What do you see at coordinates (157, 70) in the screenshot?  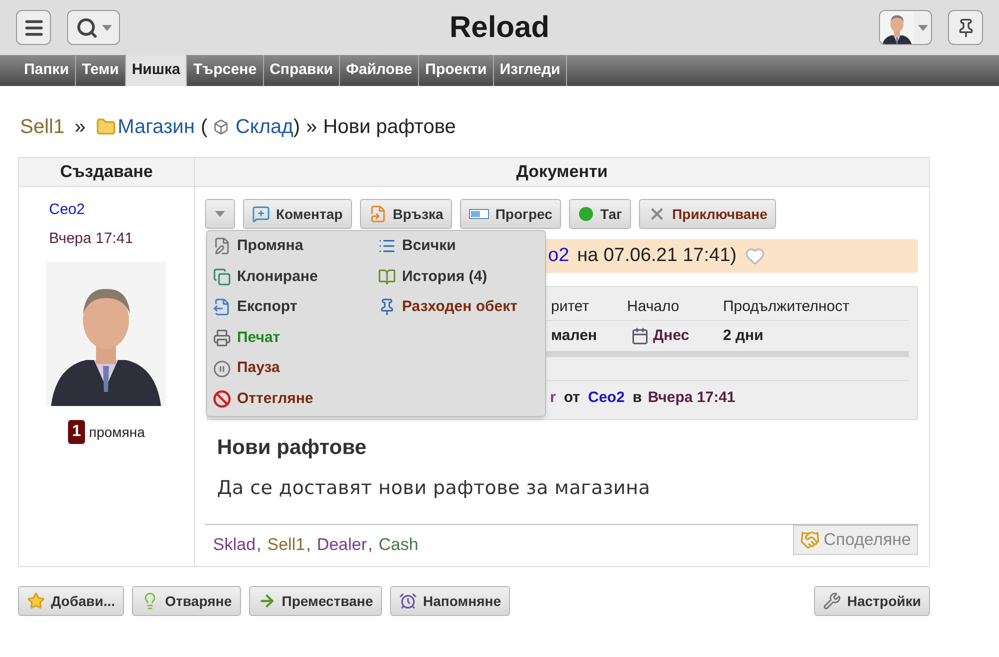 I see `nav-tab: Нишка` at bounding box center [157, 70].